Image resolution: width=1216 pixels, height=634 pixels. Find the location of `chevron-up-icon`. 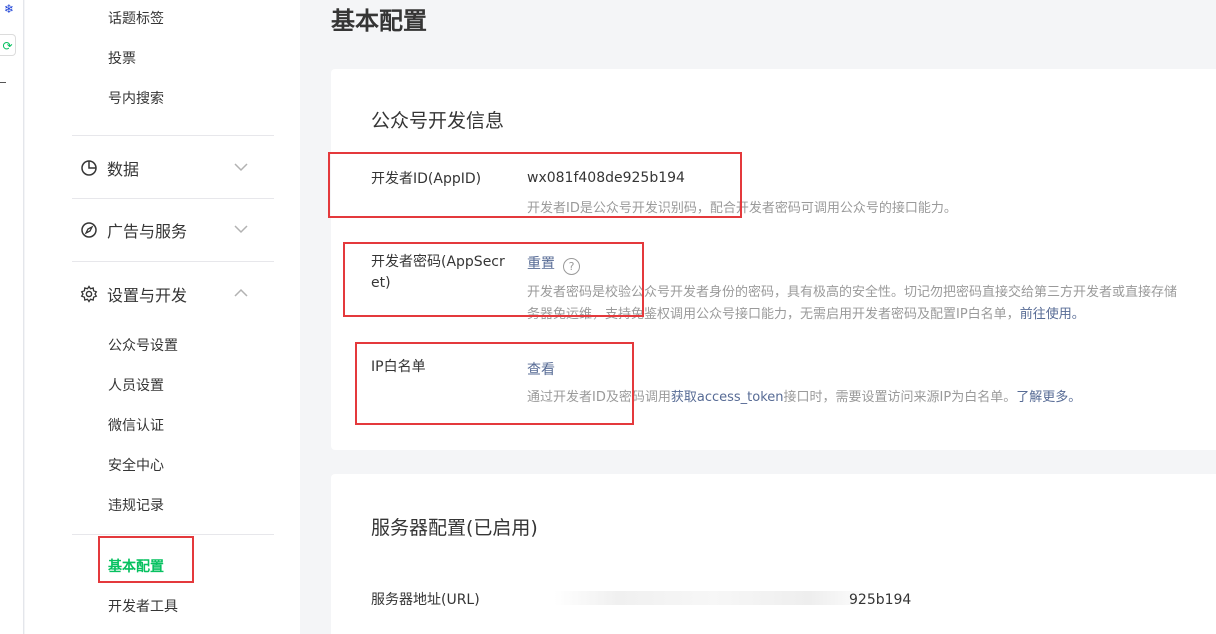

chevron-up-icon is located at coordinates (241, 292).